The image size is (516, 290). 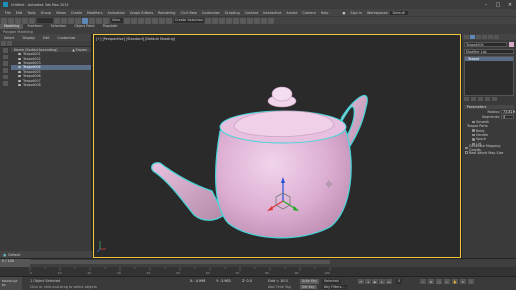 What do you see at coordinates (489, 107) in the screenshot?
I see `parameters-rollout-header: Parameters` at bounding box center [489, 107].